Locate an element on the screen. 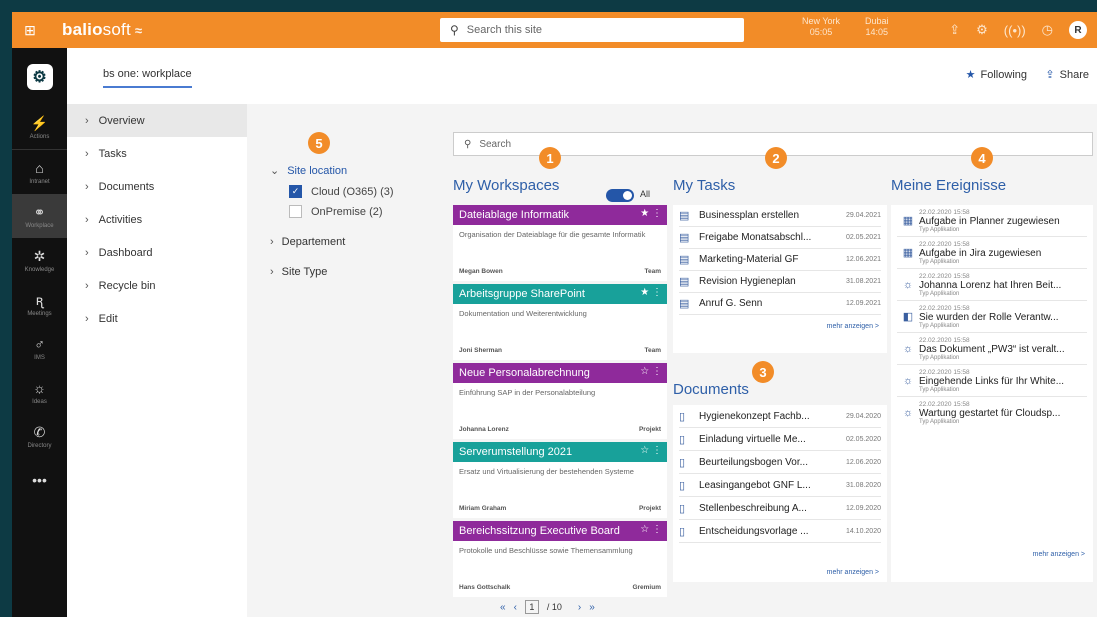 The image size is (1097, 617). rail-item-actions: ⚡ Actions is located at coordinates (39, 128).